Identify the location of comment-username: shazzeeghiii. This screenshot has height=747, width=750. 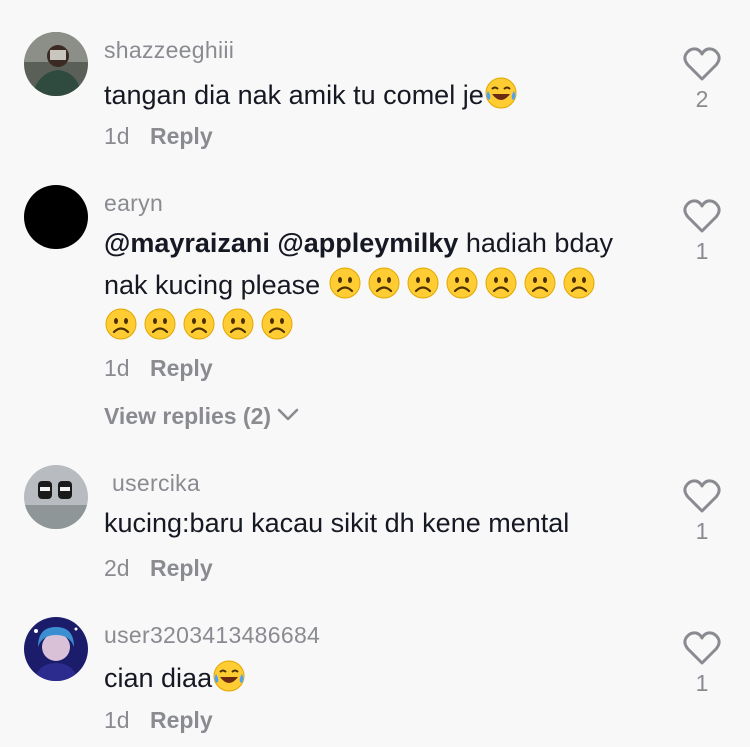
(169, 50).